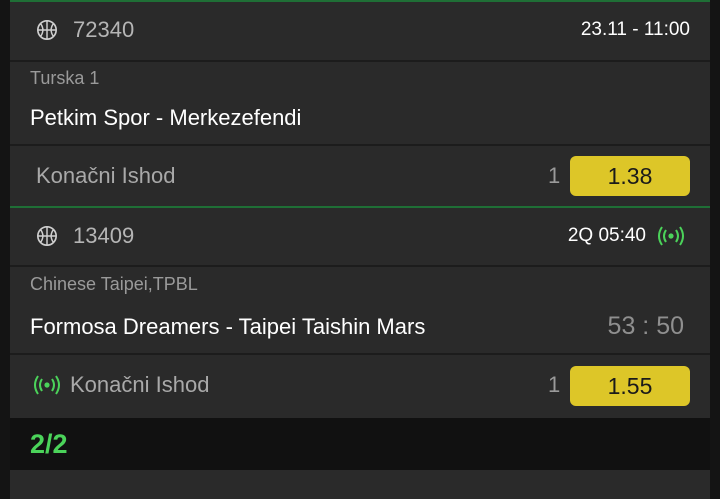 This screenshot has width=720, height=499. Describe the element at coordinates (360, 444) in the screenshot. I see `pagination-bar: 2/2` at that location.